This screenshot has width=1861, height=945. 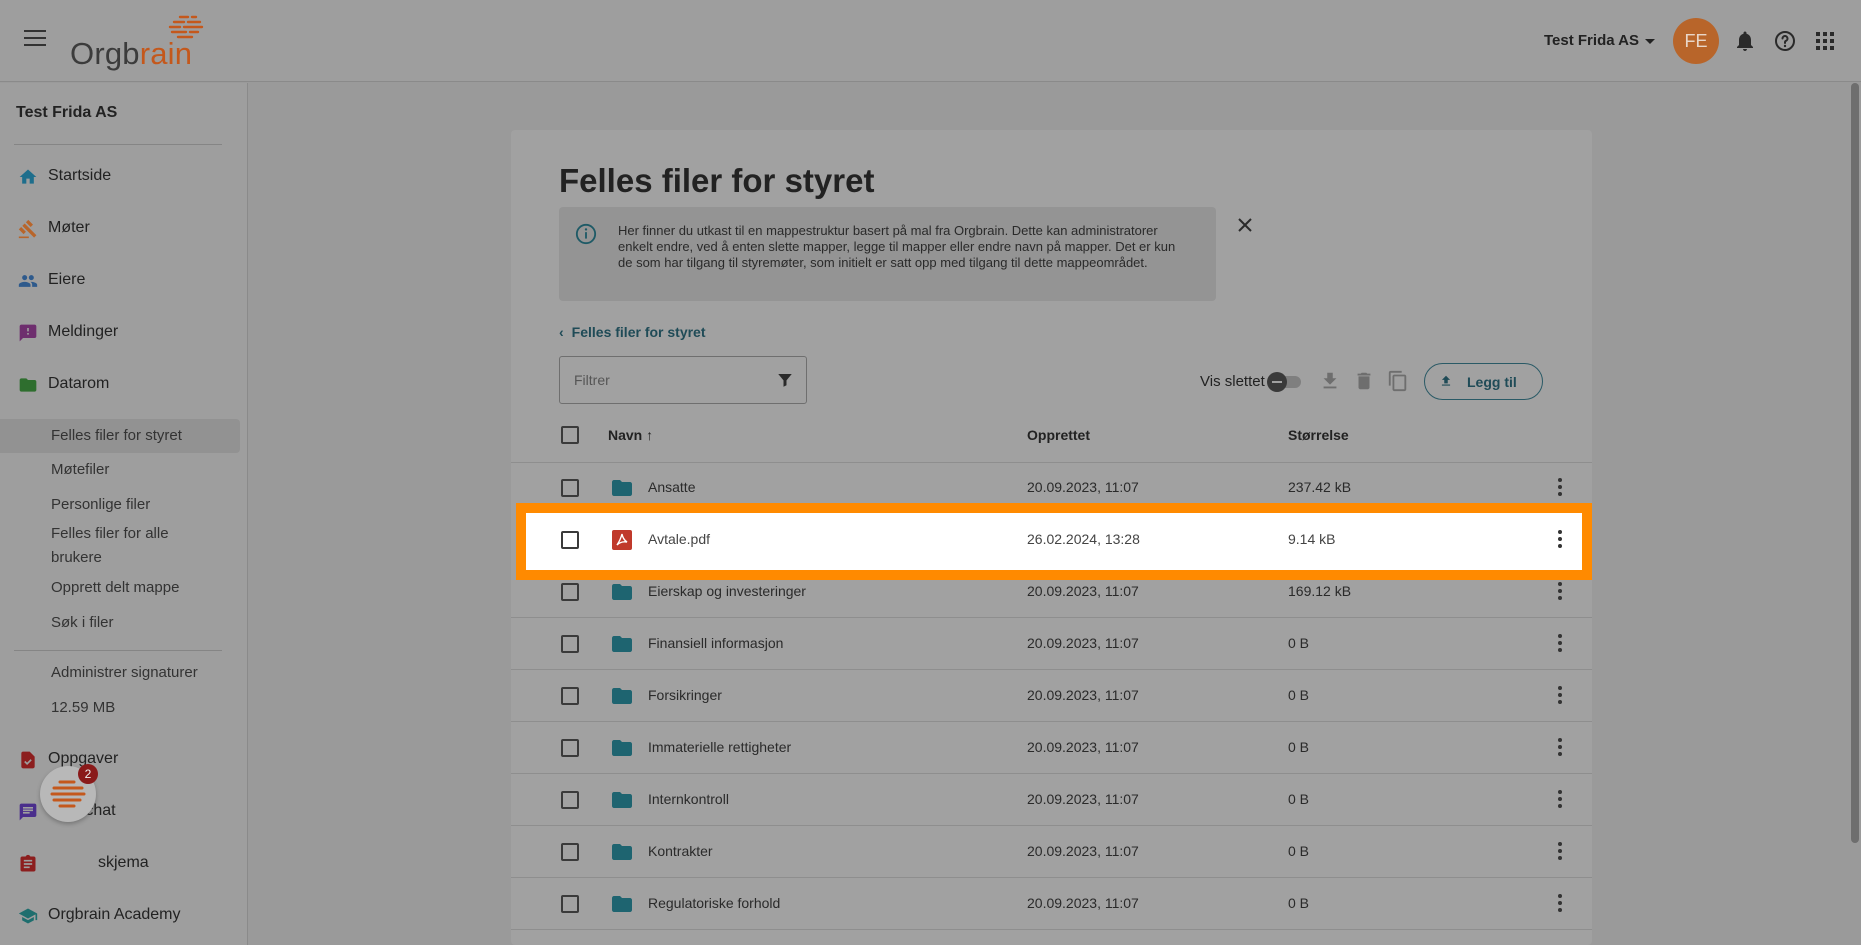 I want to click on column-header-size: Størrelse, so click(x=1318, y=435).